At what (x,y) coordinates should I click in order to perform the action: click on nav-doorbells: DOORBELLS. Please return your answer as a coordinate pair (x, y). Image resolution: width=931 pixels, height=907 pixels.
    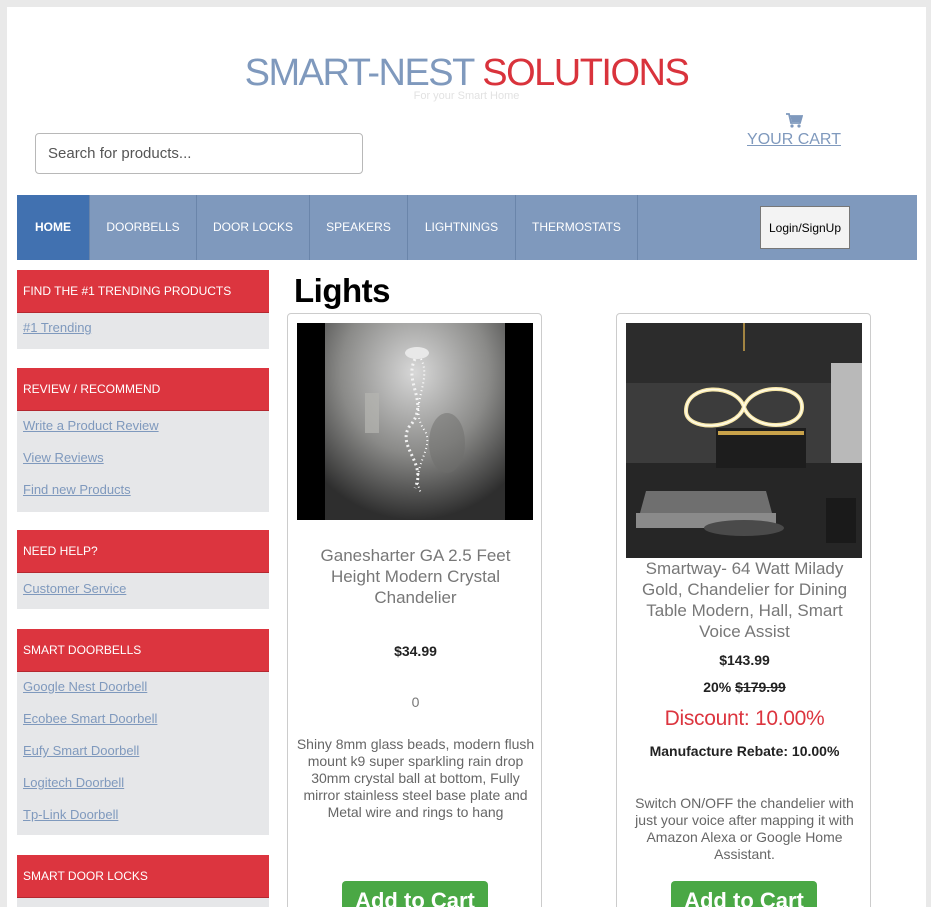
    Looking at the image, I should click on (143, 227).